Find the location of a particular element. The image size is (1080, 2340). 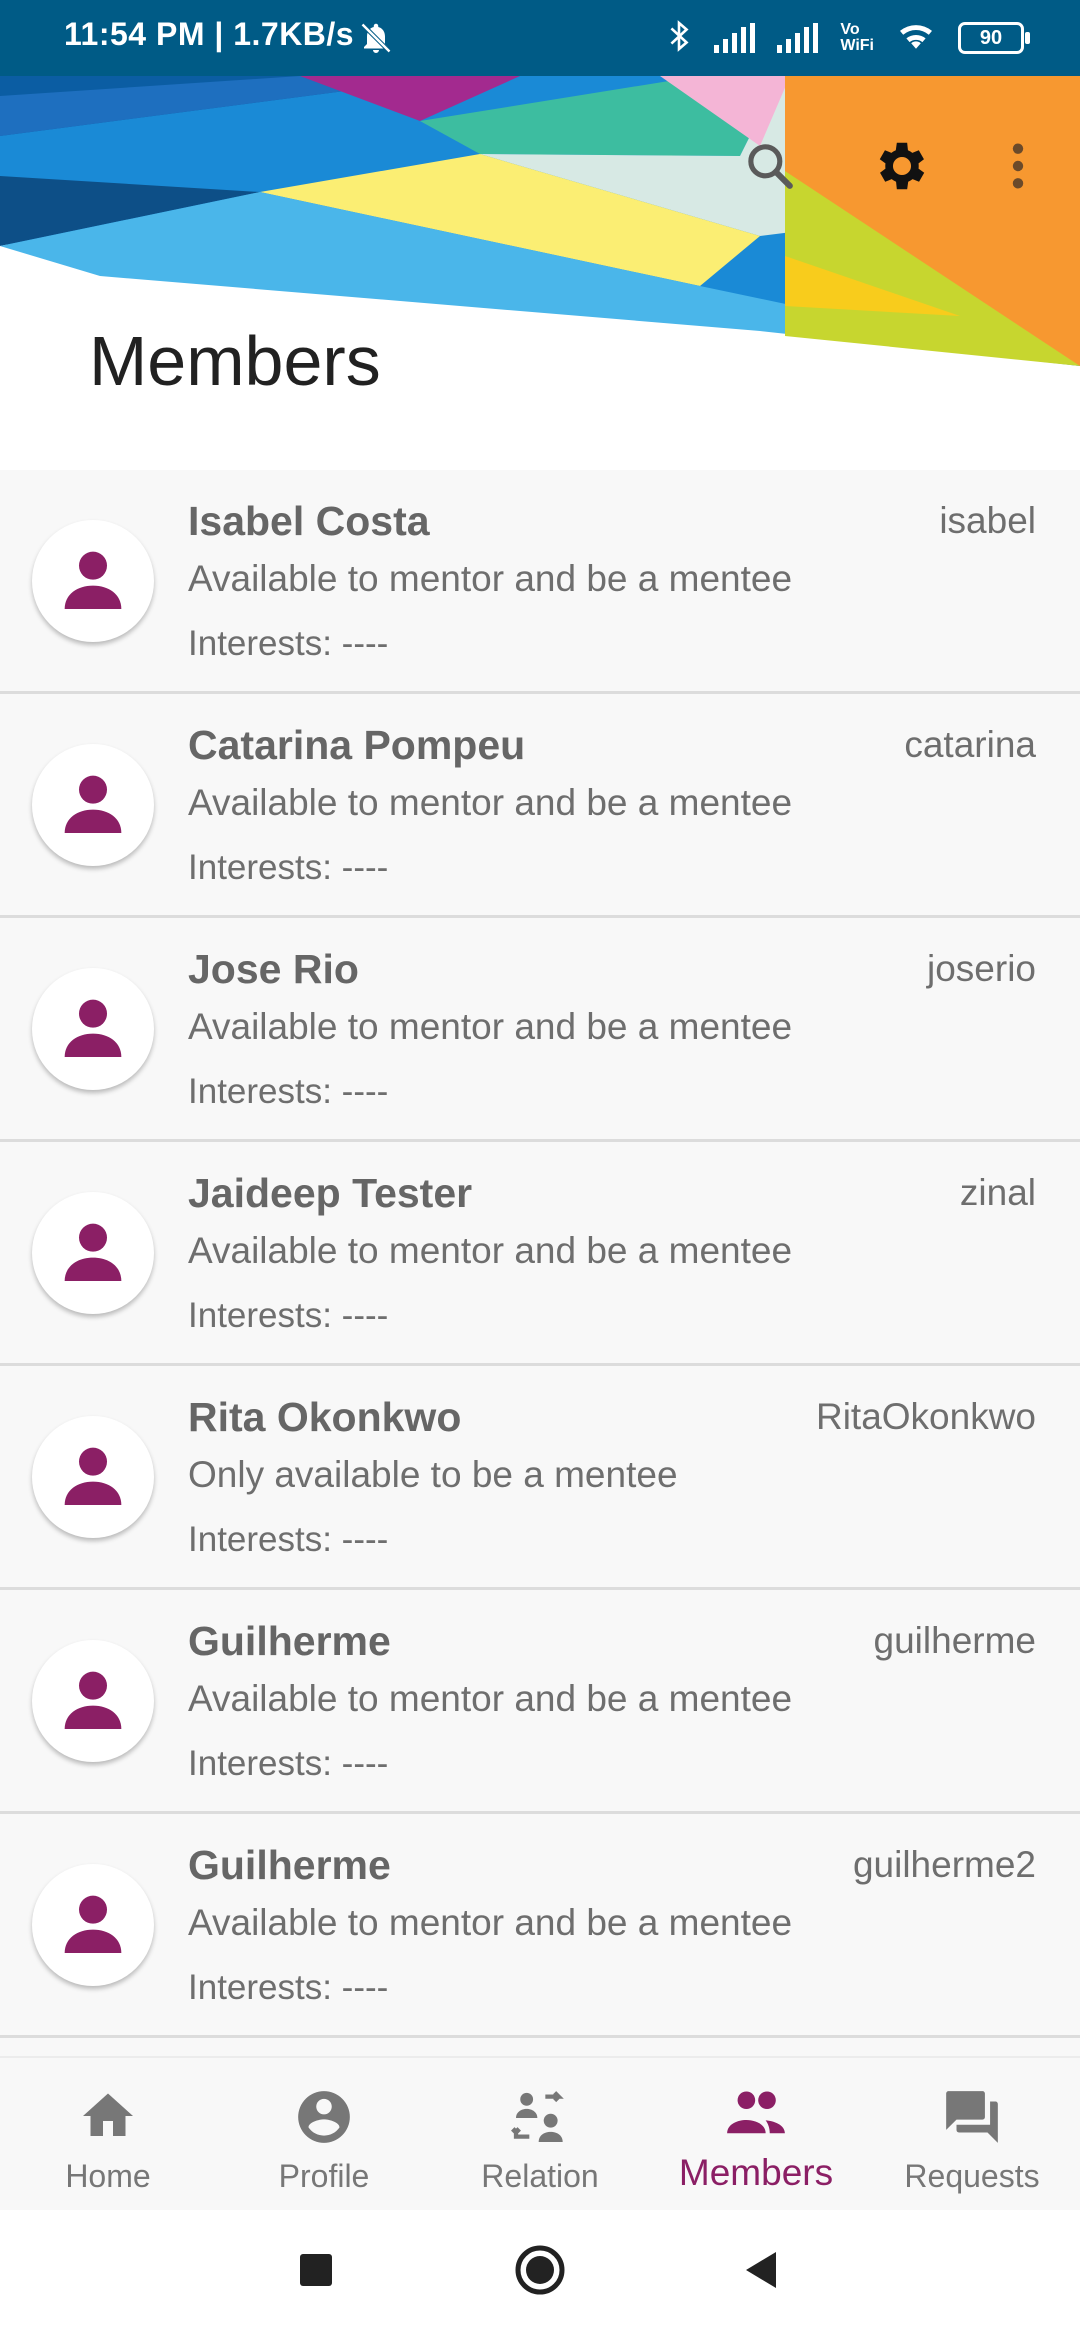

page-title: Members is located at coordinates (235, 361).